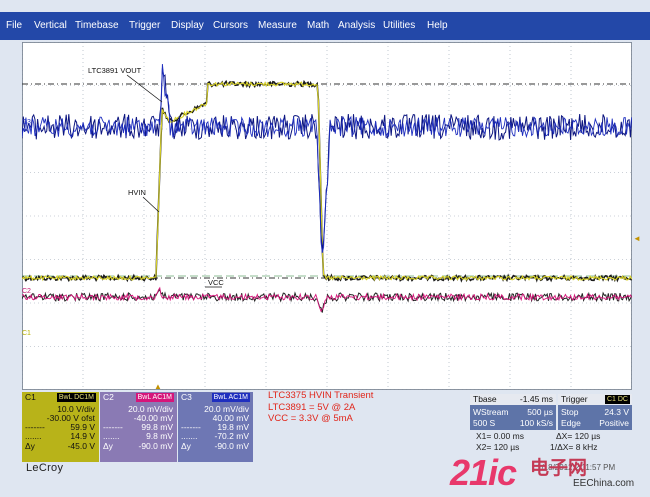 Image resolution: width=650 pixels, height=497 pixels. Describe the element at coordinates (637, 238) in the screenshot. I see `trigger-level-arrow-icon: ◄` at that location.